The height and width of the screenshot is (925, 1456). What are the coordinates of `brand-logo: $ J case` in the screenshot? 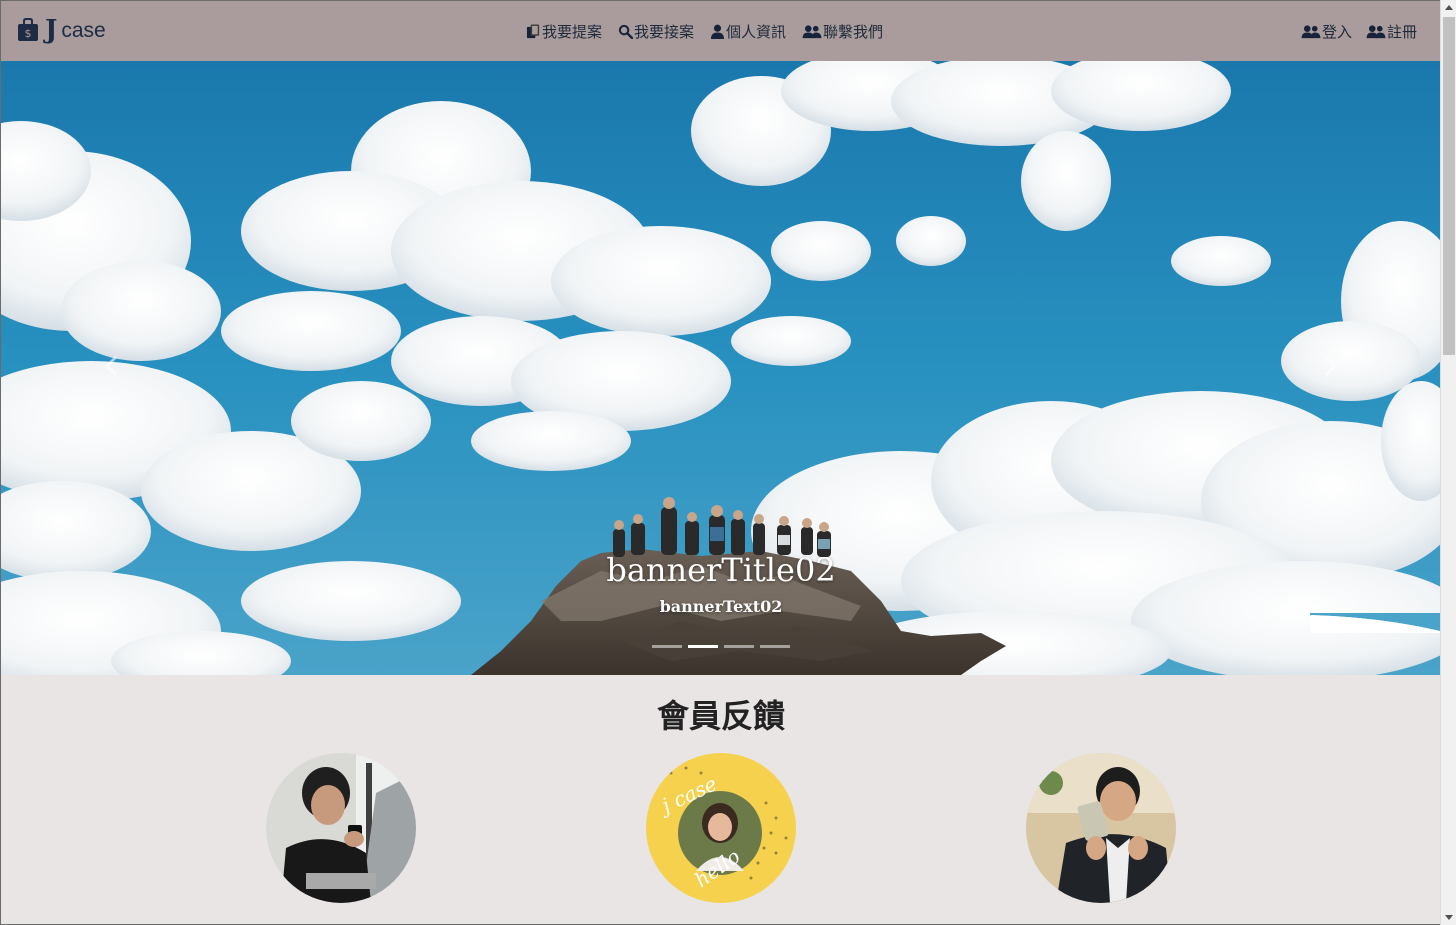 It's located at (61, 30).